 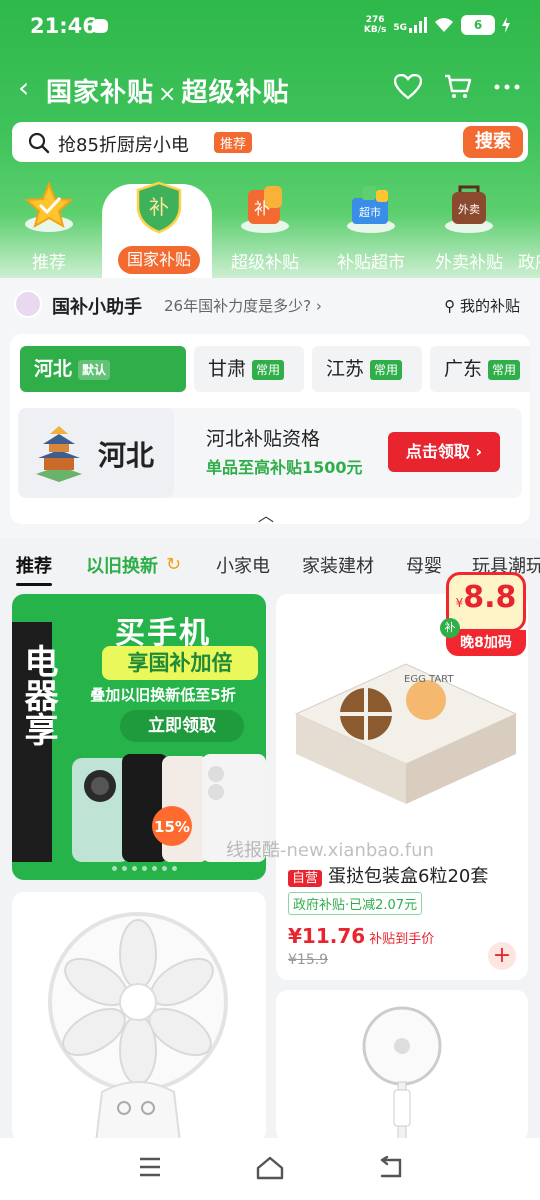 I want to click on banner-pagination, so click(x=144, y=868).